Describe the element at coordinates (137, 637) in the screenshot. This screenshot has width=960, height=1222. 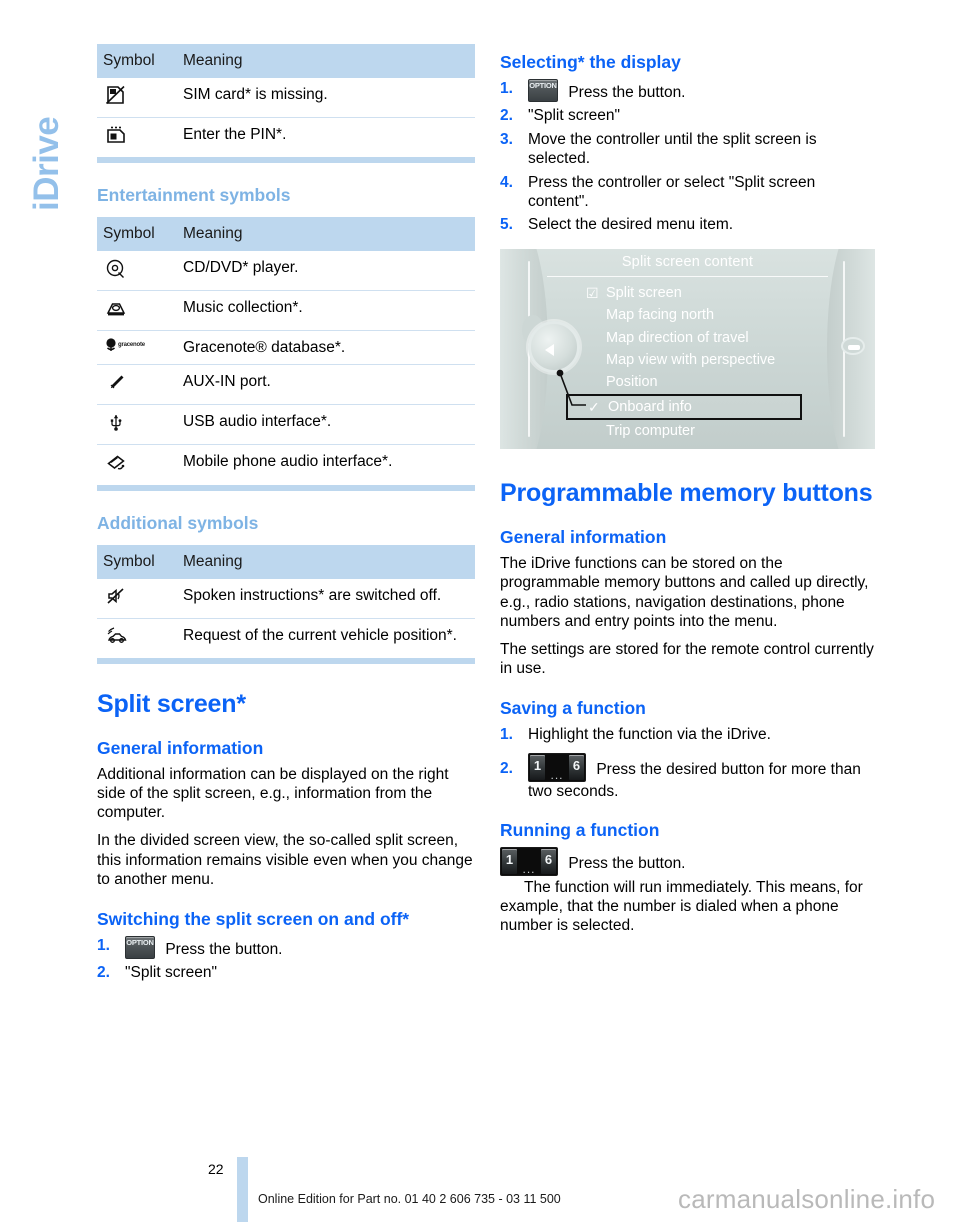
I see `vehicle-position-icon` at that location.